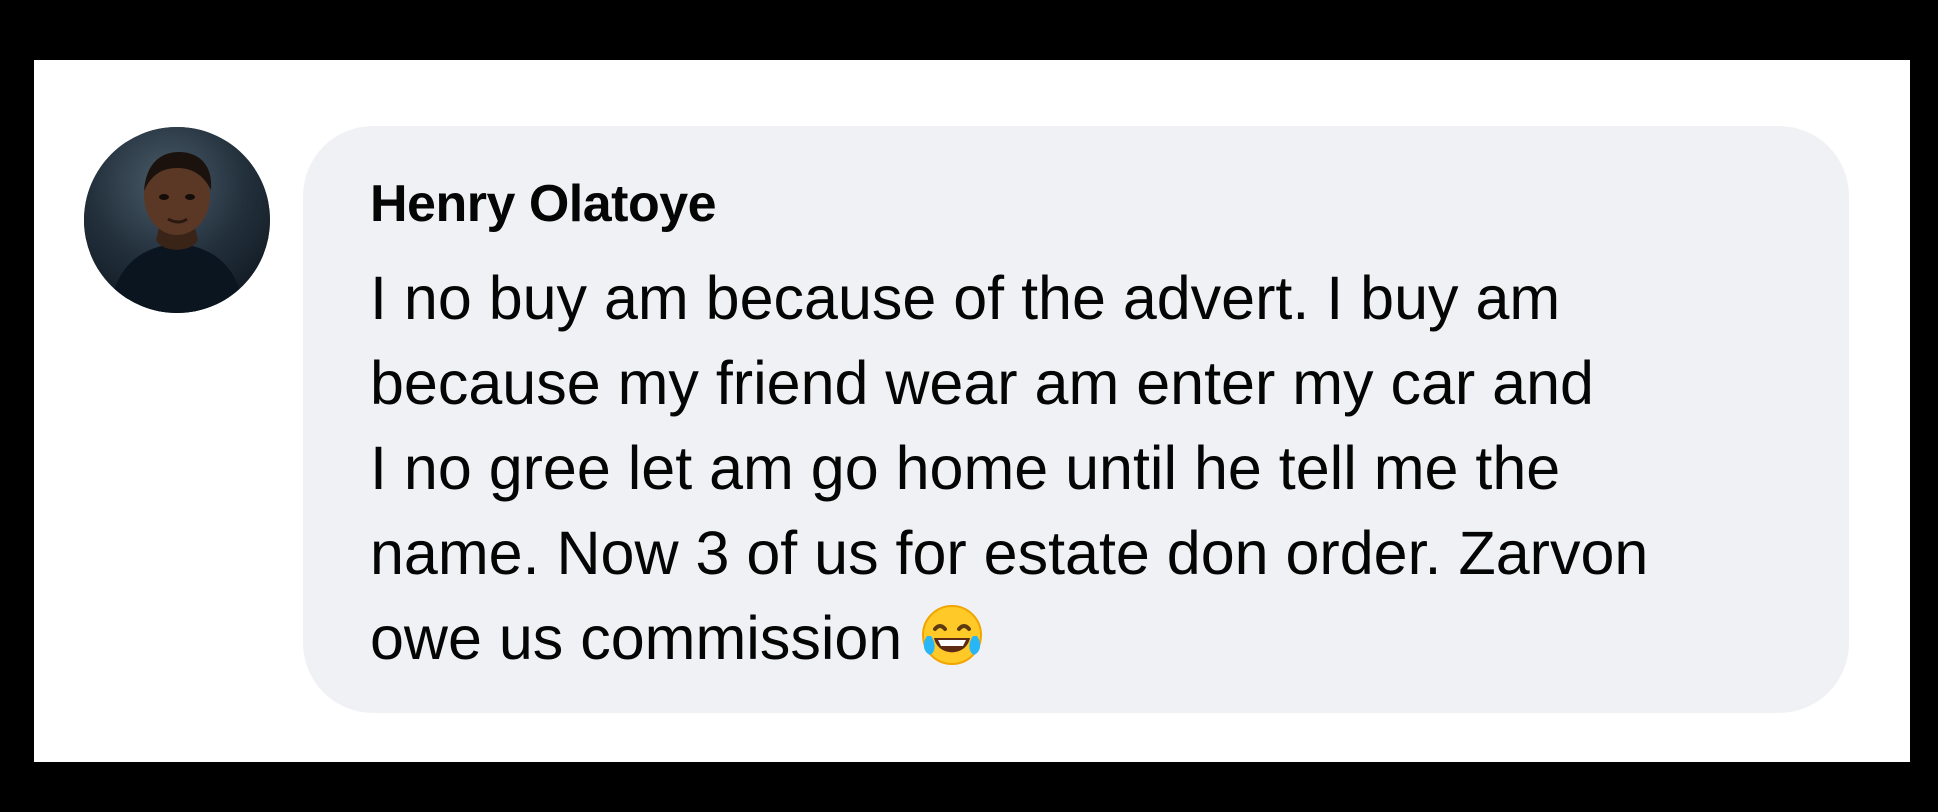  I want to click on comment-author-name: Henry Olatoye, so click(543, 204).